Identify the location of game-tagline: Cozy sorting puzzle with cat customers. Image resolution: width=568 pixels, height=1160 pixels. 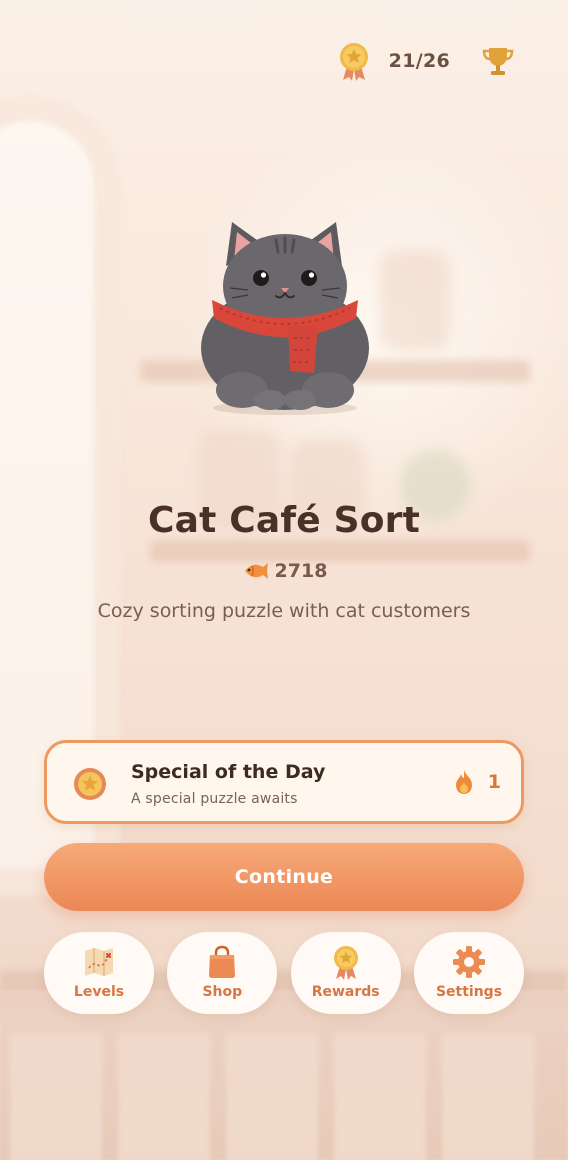
(284, 611).